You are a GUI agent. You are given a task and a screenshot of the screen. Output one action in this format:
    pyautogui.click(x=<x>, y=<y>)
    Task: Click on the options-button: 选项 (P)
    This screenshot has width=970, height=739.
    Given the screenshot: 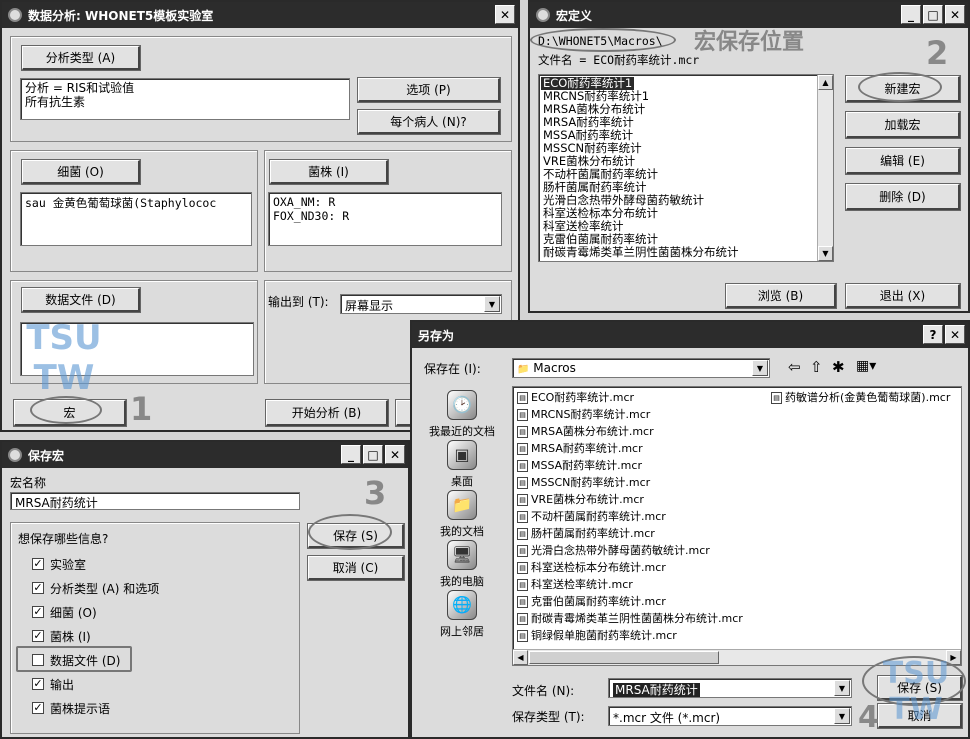 What is the action you would take?
    pyautogui.click(x=429, y=90)
    